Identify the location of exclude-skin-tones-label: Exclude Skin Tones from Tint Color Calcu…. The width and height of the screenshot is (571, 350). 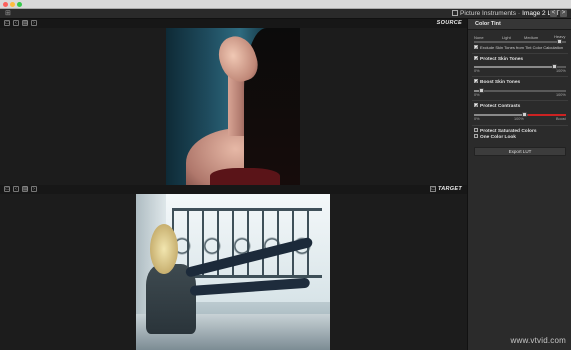
(522, 47).